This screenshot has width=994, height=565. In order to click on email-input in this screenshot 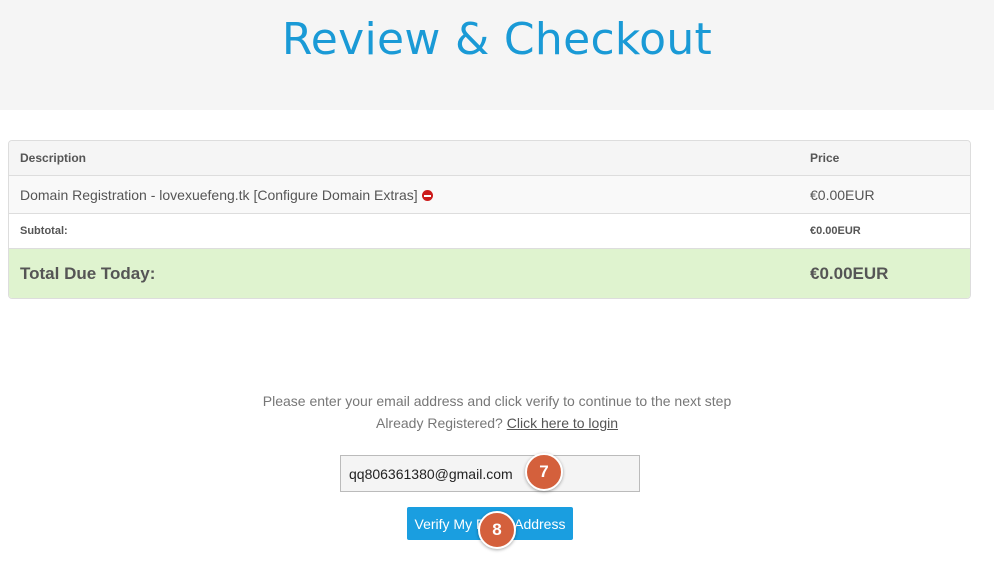, I will do `click(490, 473)`.